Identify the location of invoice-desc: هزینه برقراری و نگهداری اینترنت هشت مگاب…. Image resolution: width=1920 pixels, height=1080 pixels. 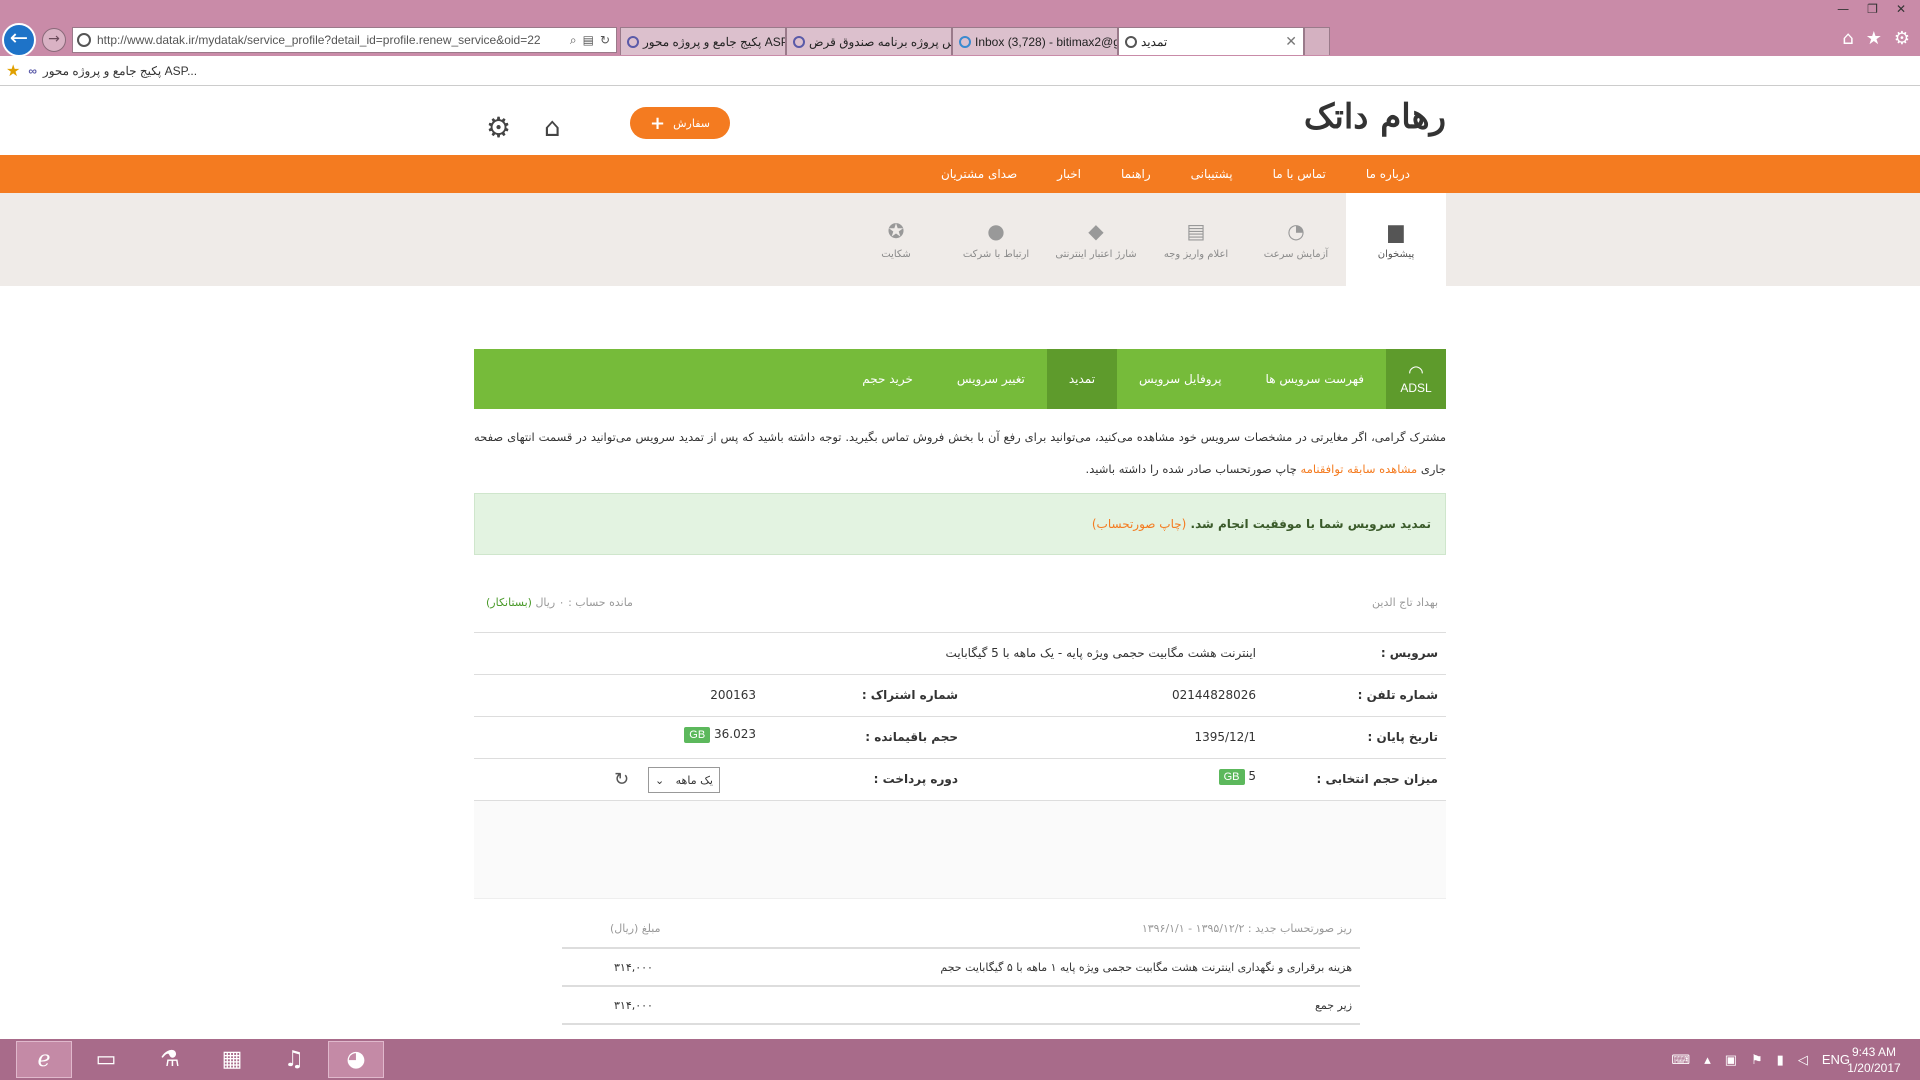
(1146, 967).